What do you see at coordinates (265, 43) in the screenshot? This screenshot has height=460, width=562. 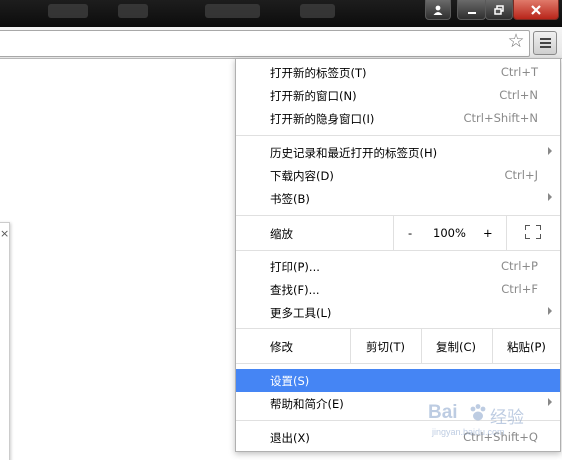 I see `address-bar` at bounding box center [265, 43].